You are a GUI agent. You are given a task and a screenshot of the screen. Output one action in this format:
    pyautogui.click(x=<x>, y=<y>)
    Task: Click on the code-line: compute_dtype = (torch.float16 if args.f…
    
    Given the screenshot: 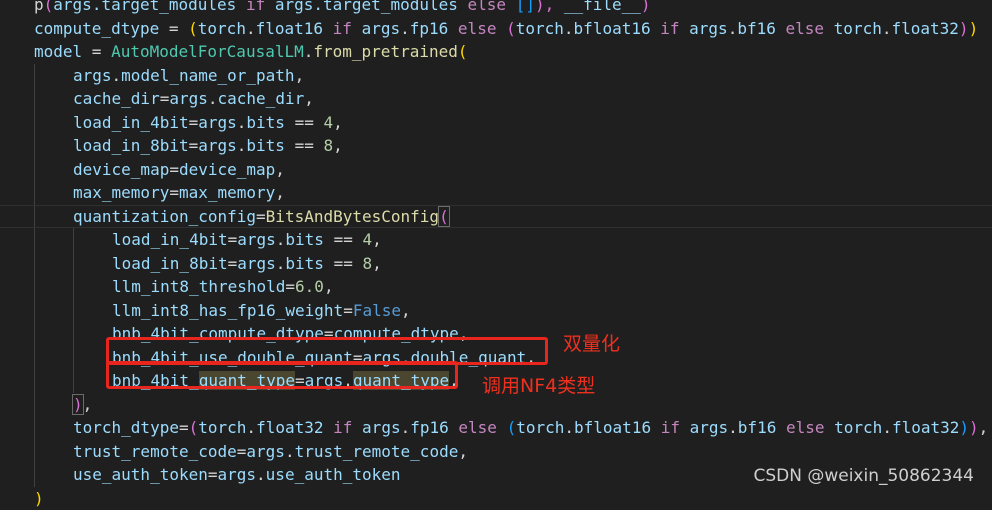 What is the action you would take?
    pyautogui.click(x=496, y=29)
    